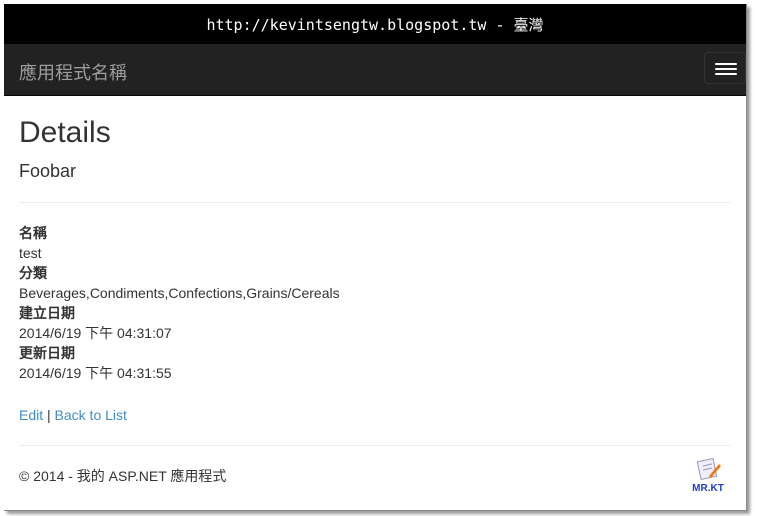 The width and height of the screenshot is (767, 516). I want to click on navbar: 應用程式名稱, so click(375, 70).